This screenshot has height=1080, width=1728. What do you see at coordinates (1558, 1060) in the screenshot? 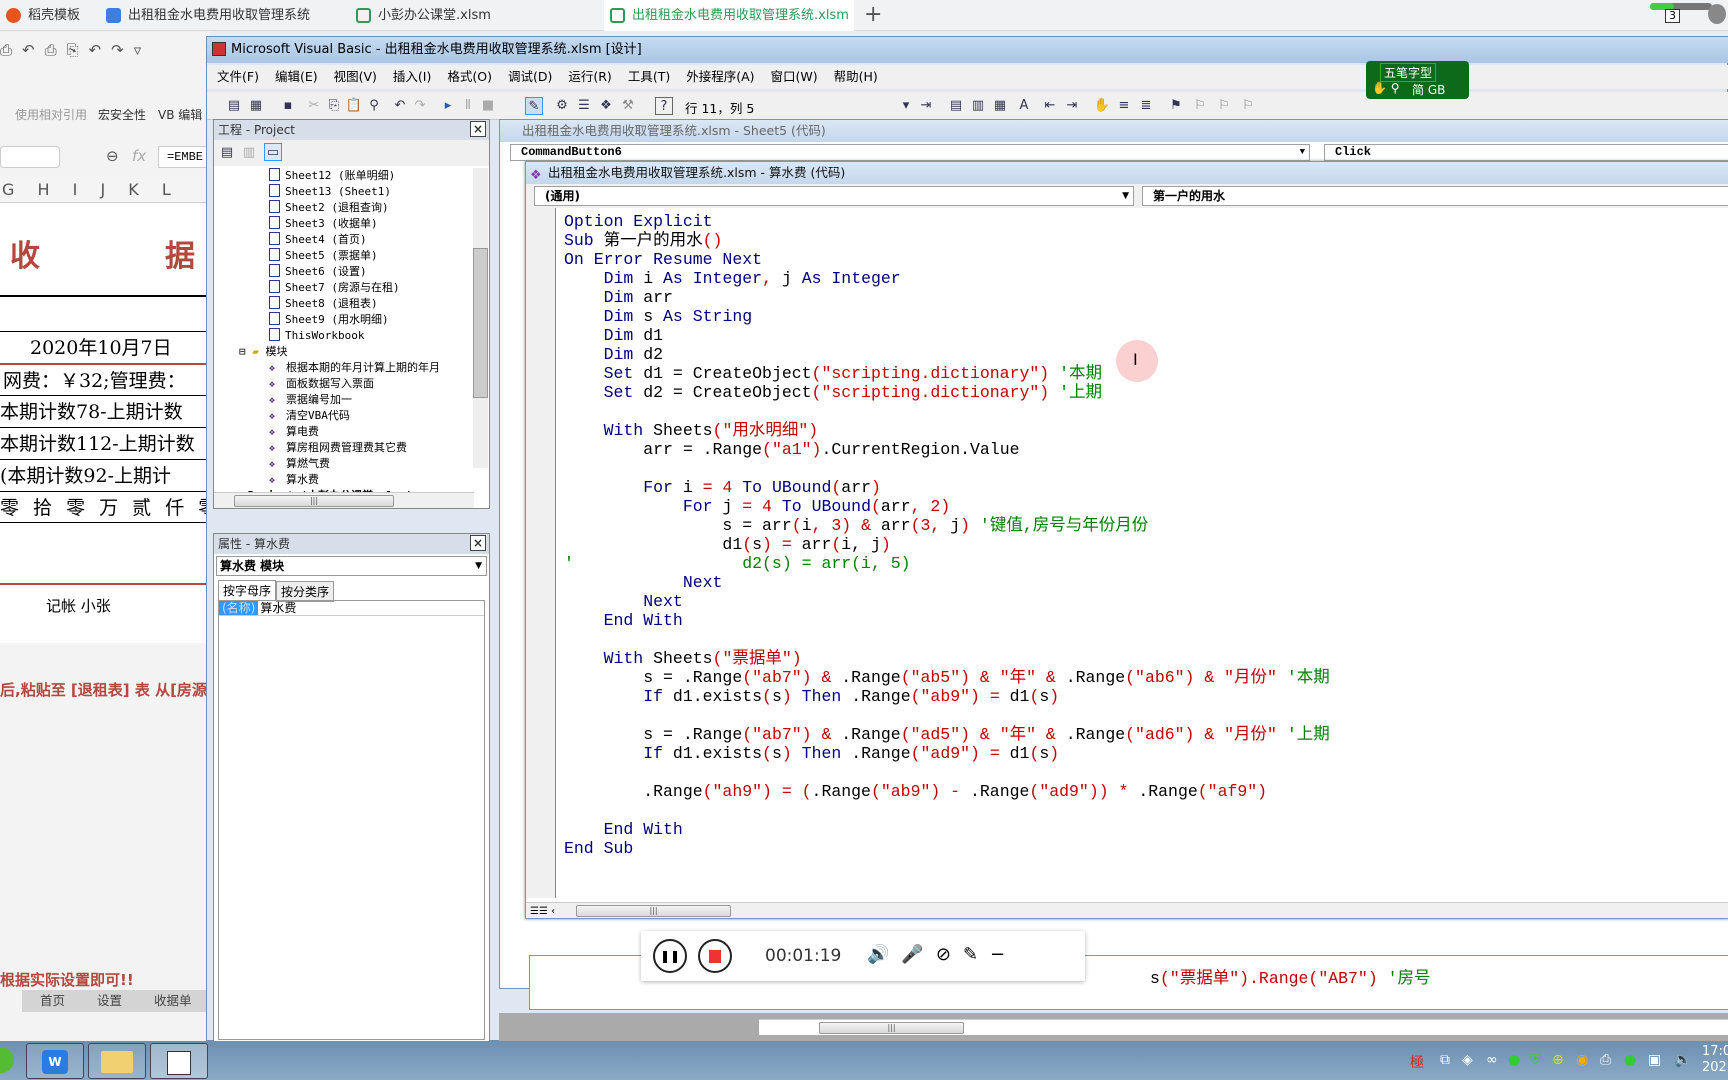
I see `add-icon: ⊕` at bounding box center [1558, 1060].